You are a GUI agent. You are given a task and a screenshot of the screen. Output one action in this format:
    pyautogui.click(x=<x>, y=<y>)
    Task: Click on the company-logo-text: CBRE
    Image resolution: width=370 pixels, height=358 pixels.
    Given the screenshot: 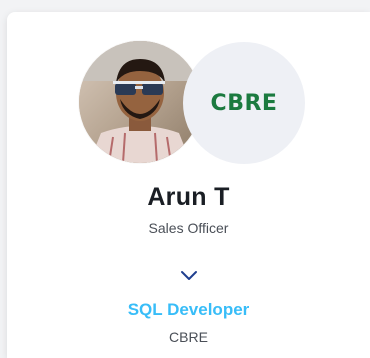 What is the action you would take?
    pyautogui.click(x=244, y=103)
    